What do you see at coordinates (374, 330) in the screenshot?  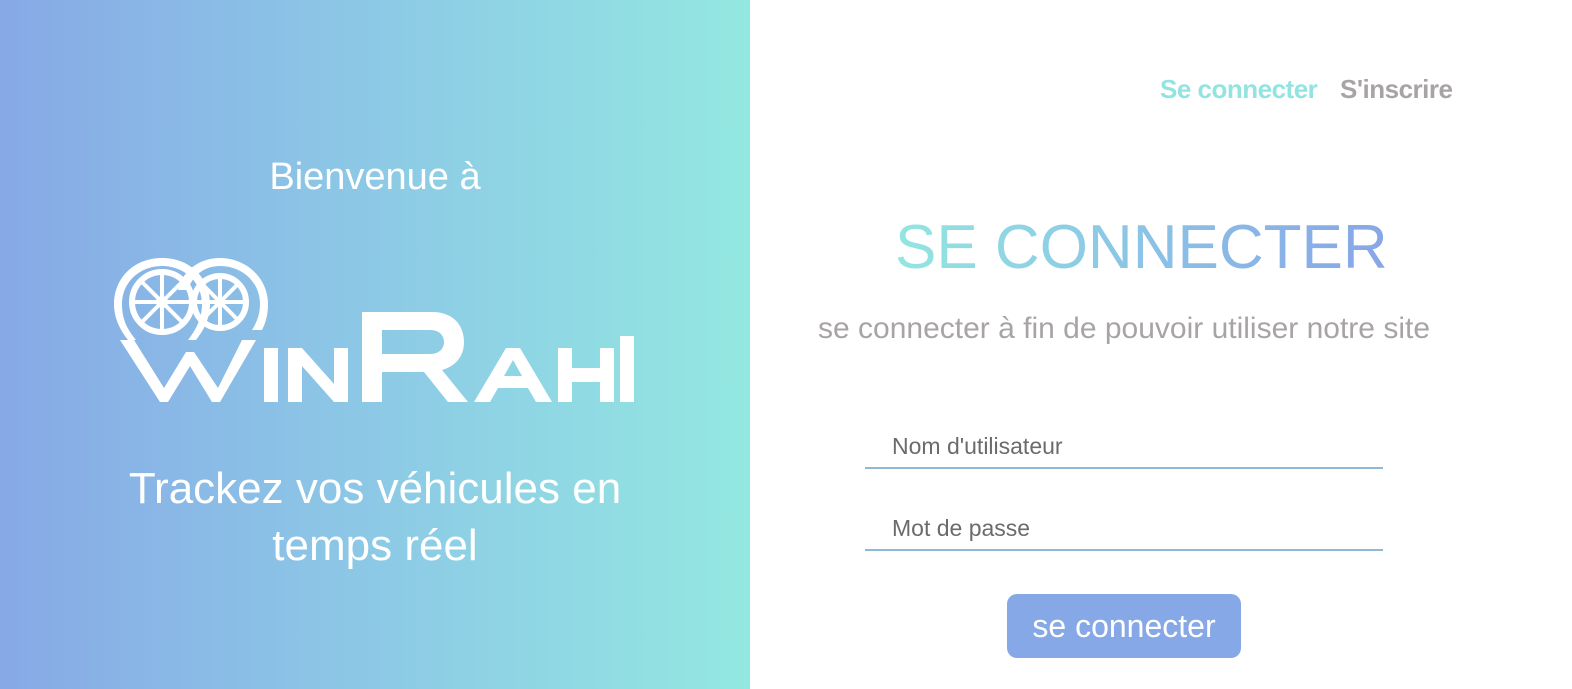 I see `winrahi-logo` at bounding box center [374, 330].